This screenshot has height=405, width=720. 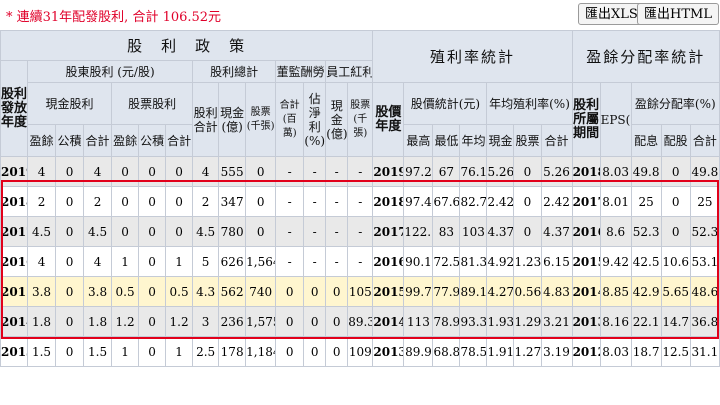 I want to click on table-cell: 97.2, so click(x=418, y=171).